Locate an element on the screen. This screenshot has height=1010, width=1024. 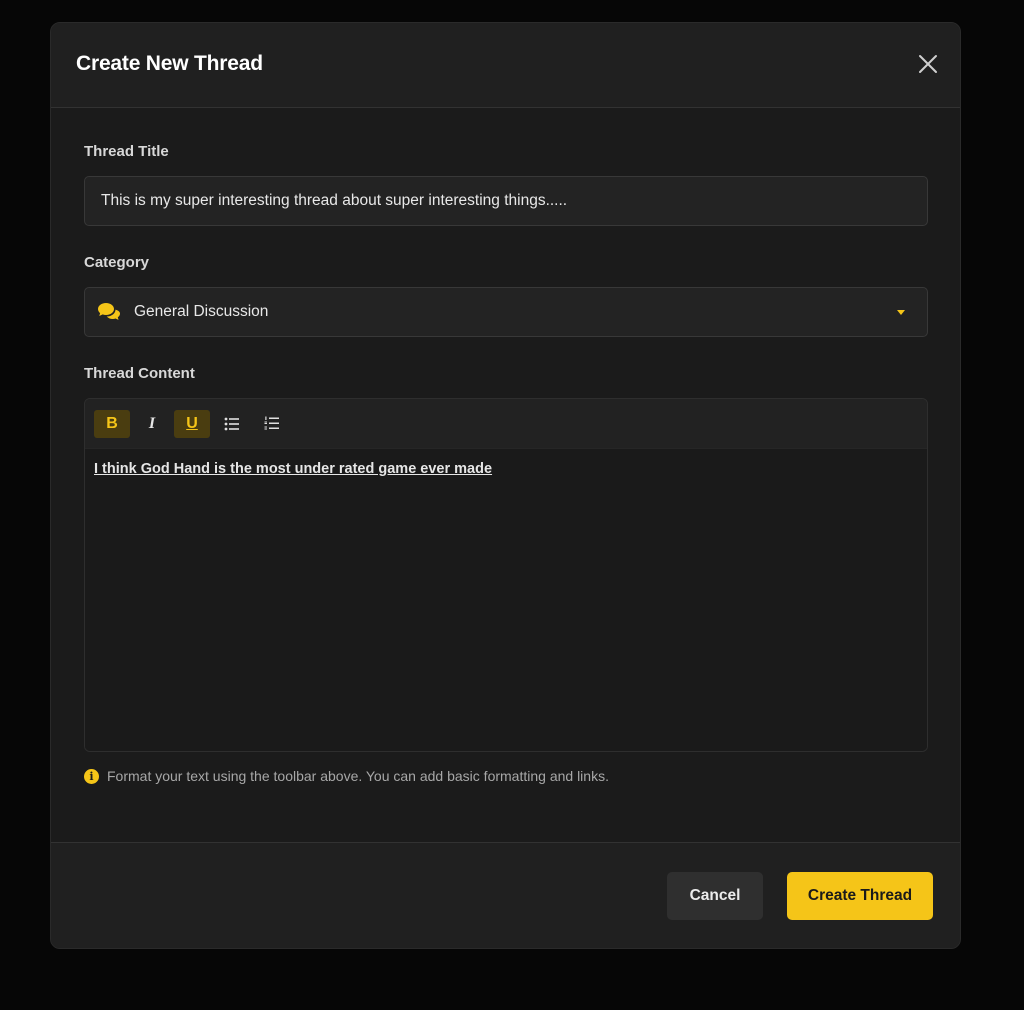
underline-button: U is located at coordinates (192, 423).